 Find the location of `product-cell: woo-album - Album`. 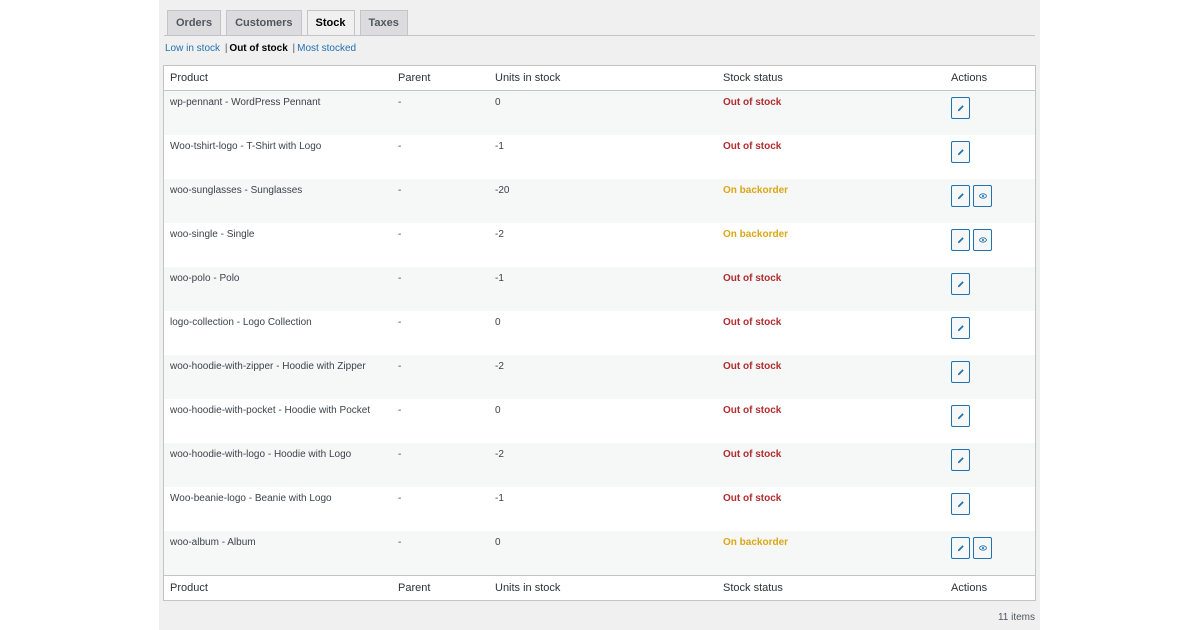

product-cell: woo-album - Album is located at coordinates (278, 553).